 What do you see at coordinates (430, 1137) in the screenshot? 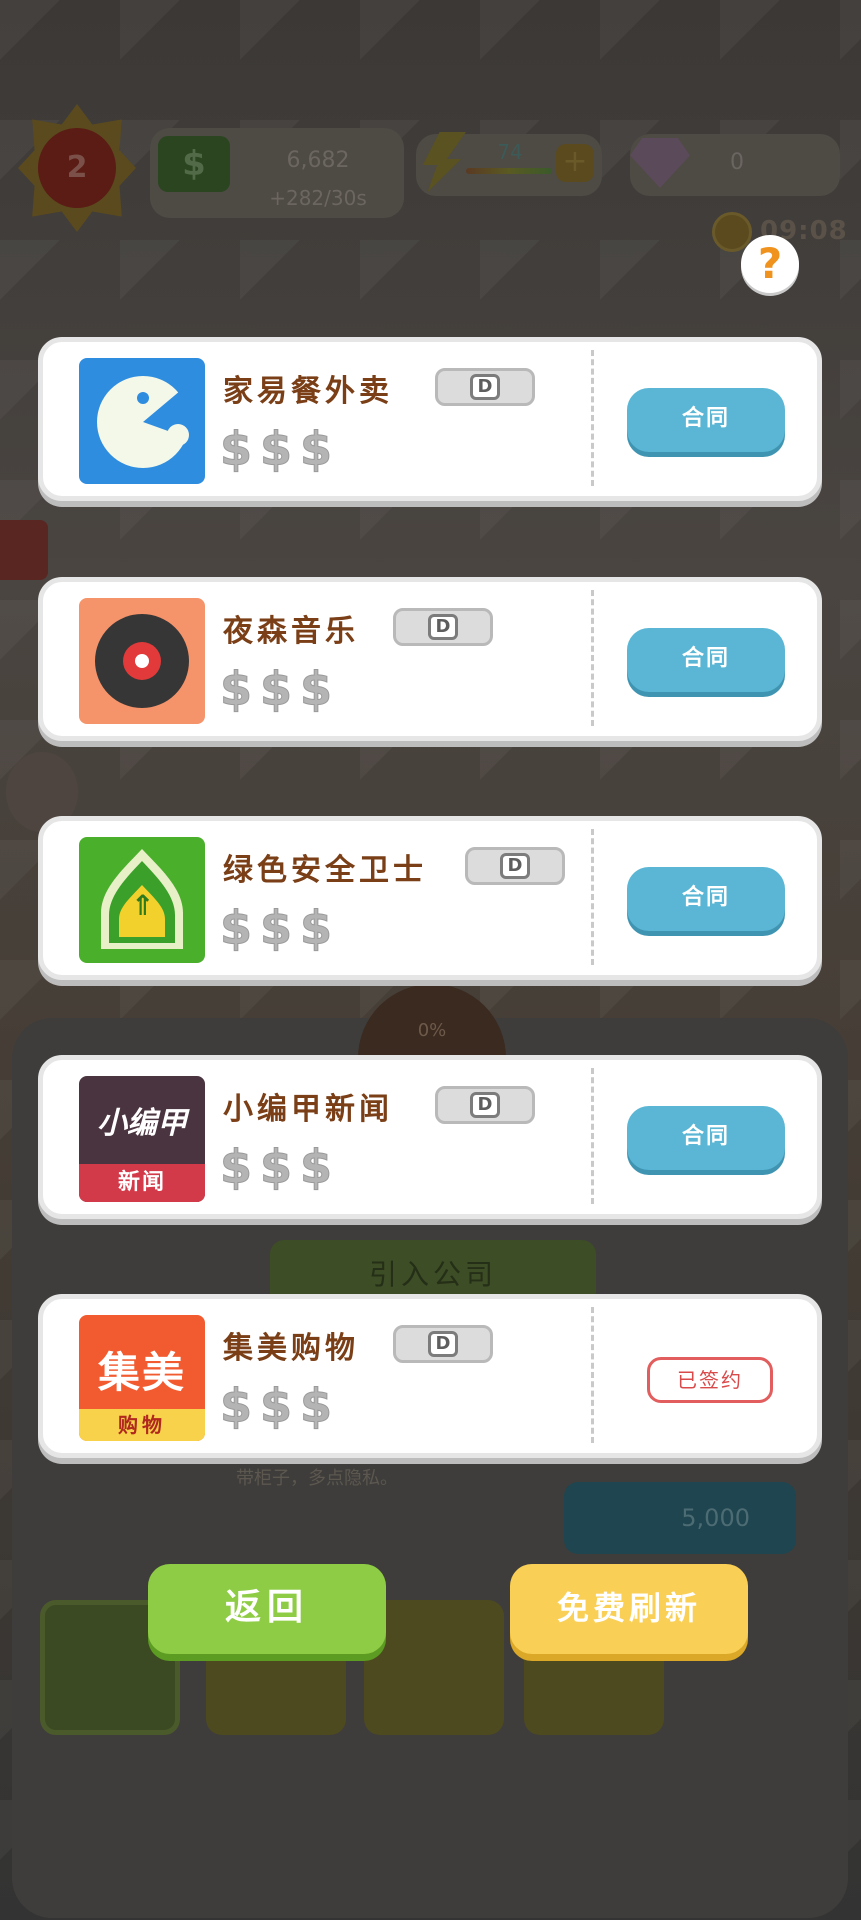
I see `contract-card: 小编甲 新闻 小编甲新闻 D $ $ $ 合同` at bounding box center [430, 1137].